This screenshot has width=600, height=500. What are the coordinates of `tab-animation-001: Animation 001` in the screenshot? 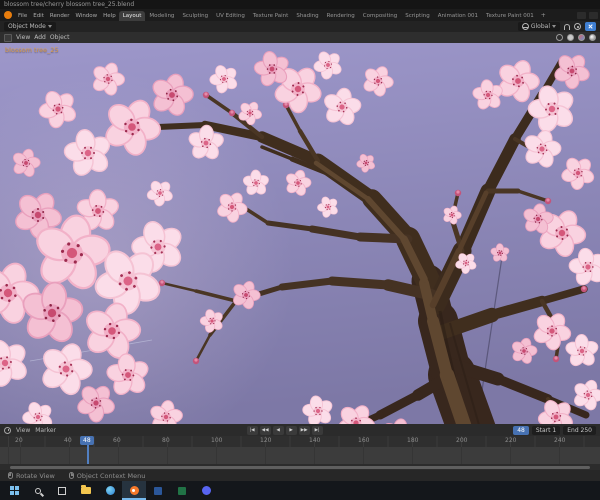 It's located at (458, 16).